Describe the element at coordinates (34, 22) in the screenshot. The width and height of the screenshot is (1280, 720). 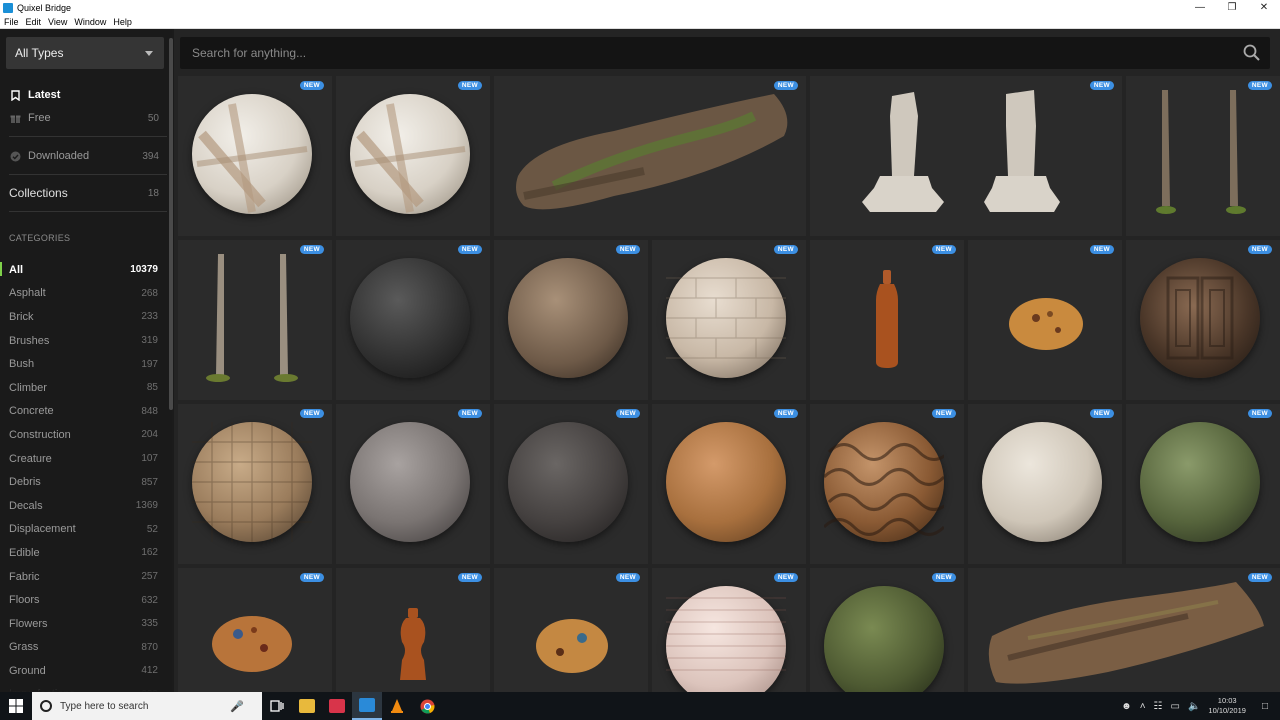
I see `menu-edit: Edit` at that location.